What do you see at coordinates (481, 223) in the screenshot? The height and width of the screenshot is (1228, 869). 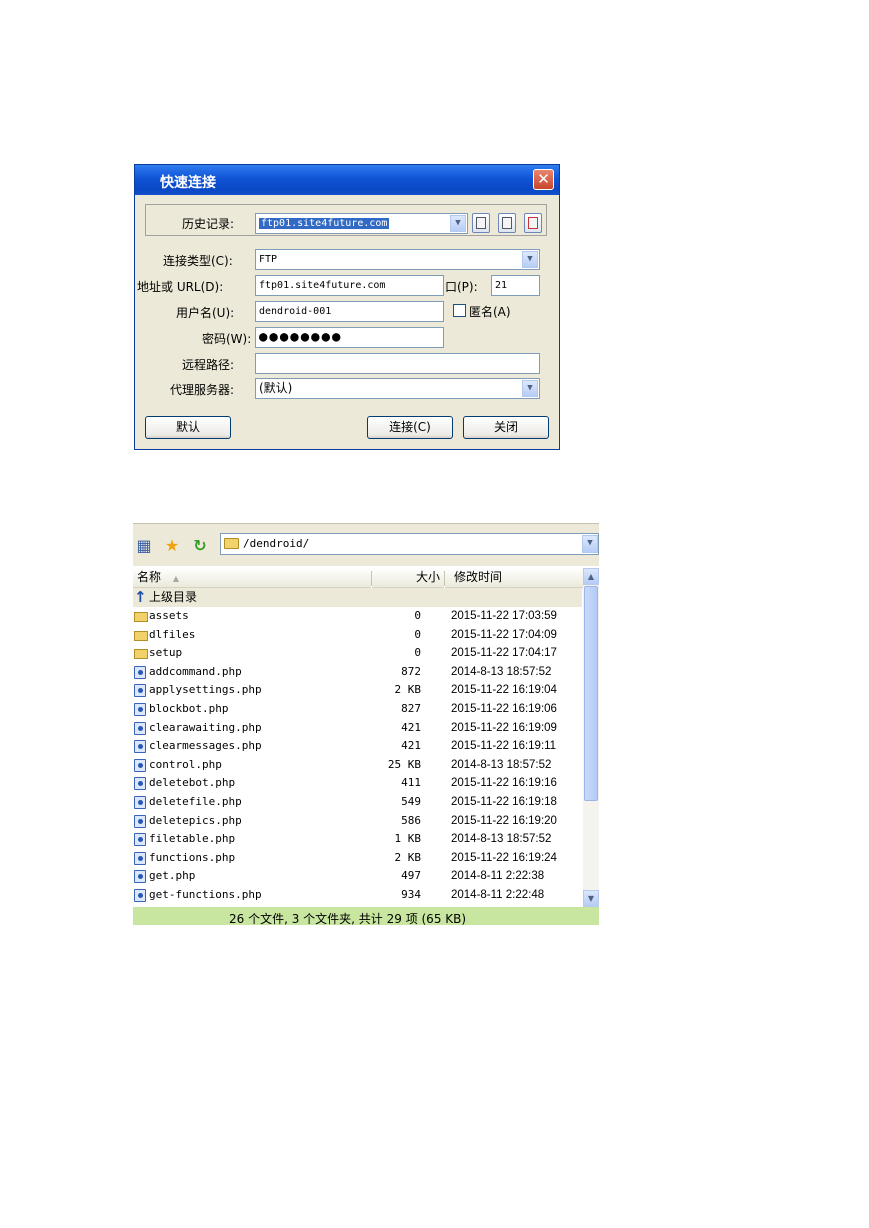 I see `history-manage-button` at bounding box center [481, 223].